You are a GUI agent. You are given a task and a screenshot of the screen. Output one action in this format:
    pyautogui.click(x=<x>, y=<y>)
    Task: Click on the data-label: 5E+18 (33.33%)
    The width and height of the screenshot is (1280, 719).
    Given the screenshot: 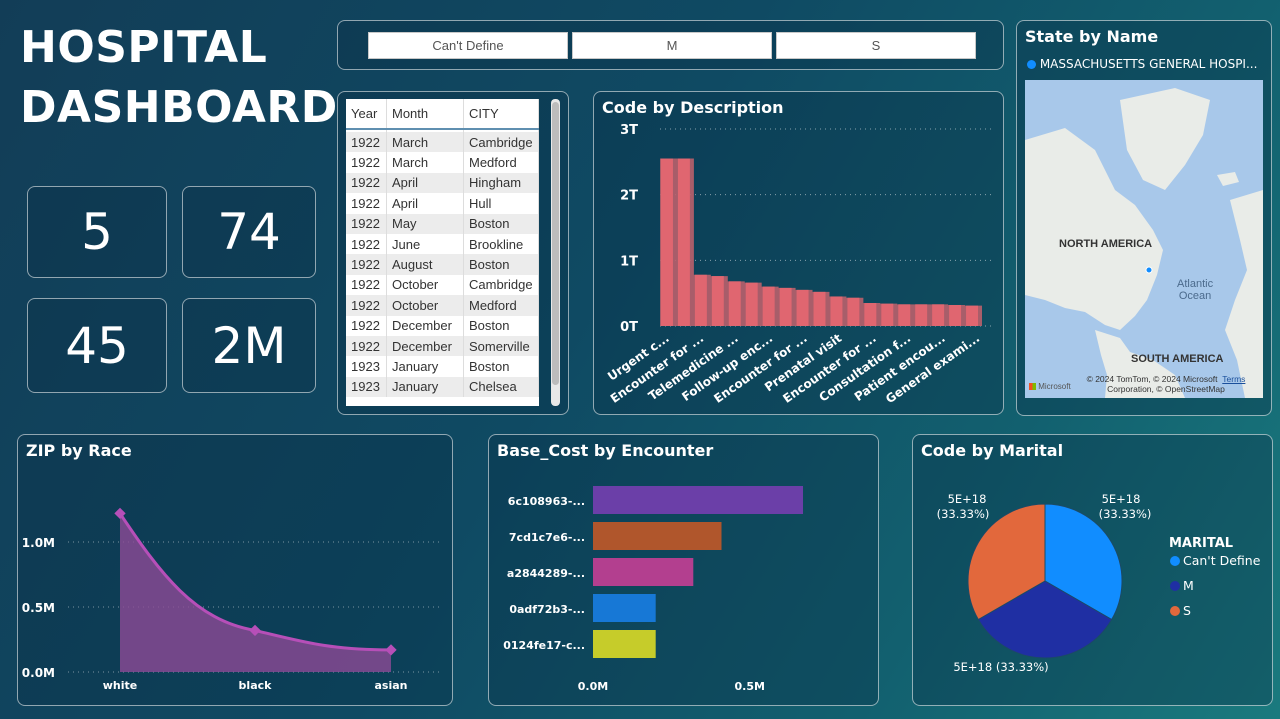 What is the action you would take?
    pyautogui.click(x=1000, y=667)
    